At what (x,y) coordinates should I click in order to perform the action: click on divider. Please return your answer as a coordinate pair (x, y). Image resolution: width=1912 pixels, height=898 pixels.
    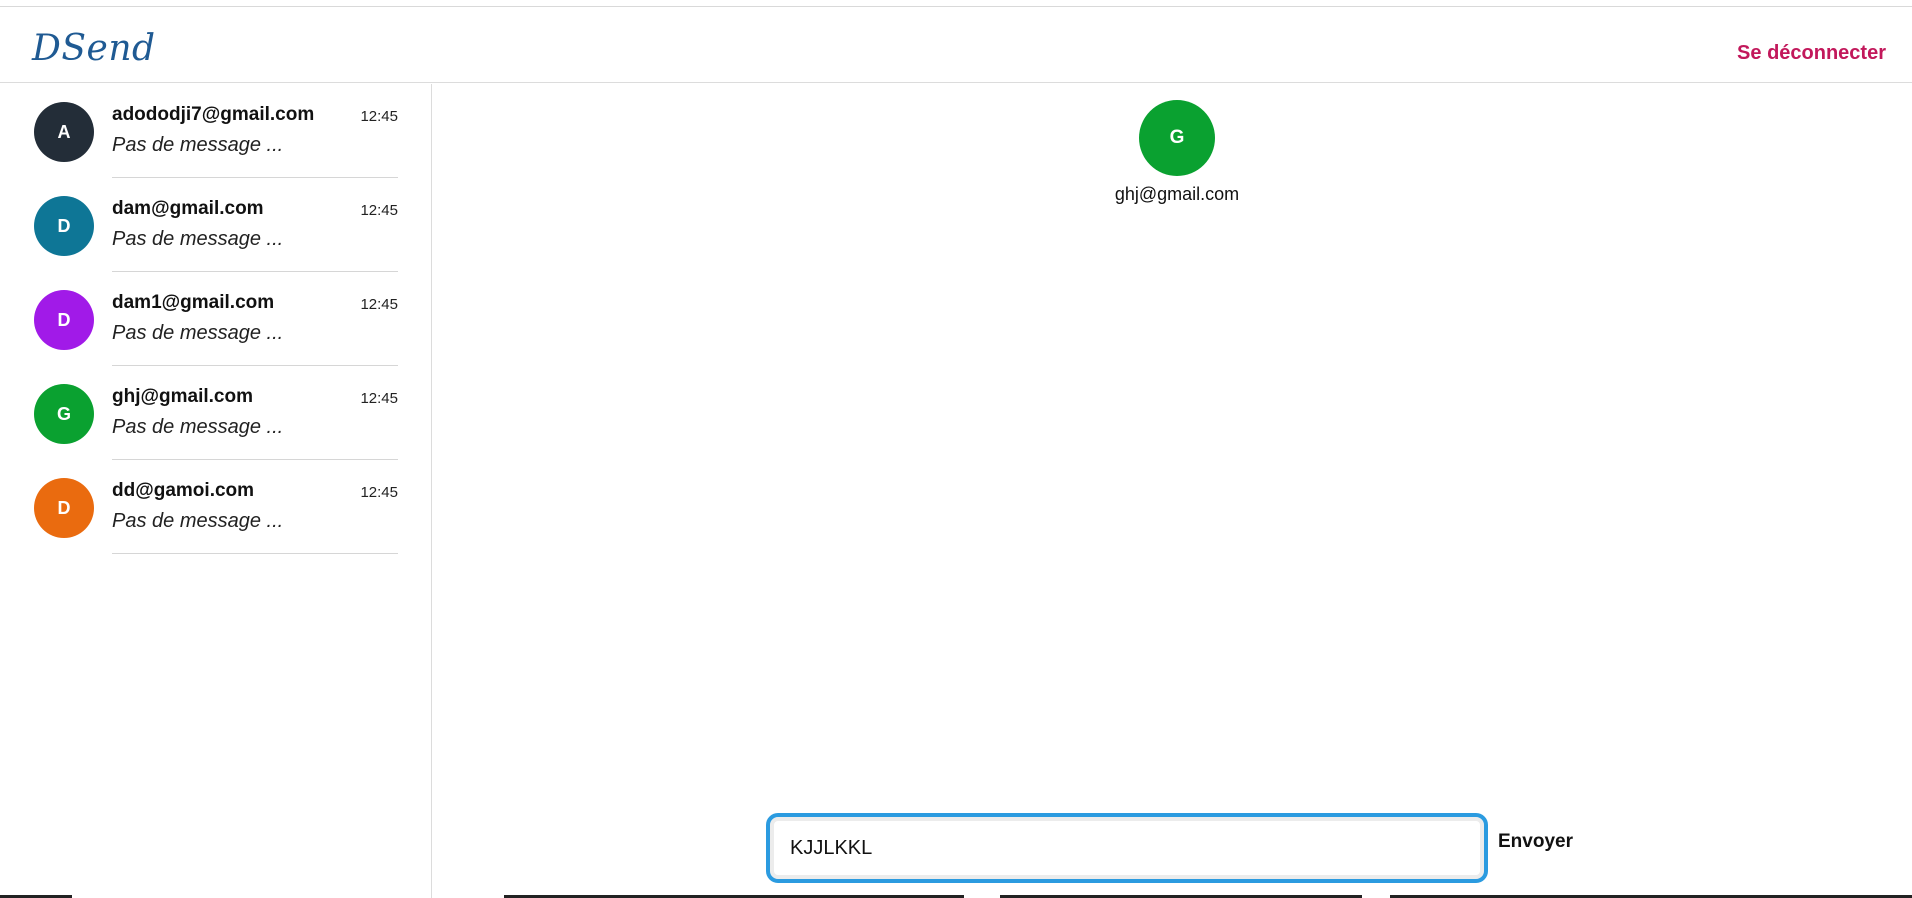
    Looking at the image, I should click on (255, 553).